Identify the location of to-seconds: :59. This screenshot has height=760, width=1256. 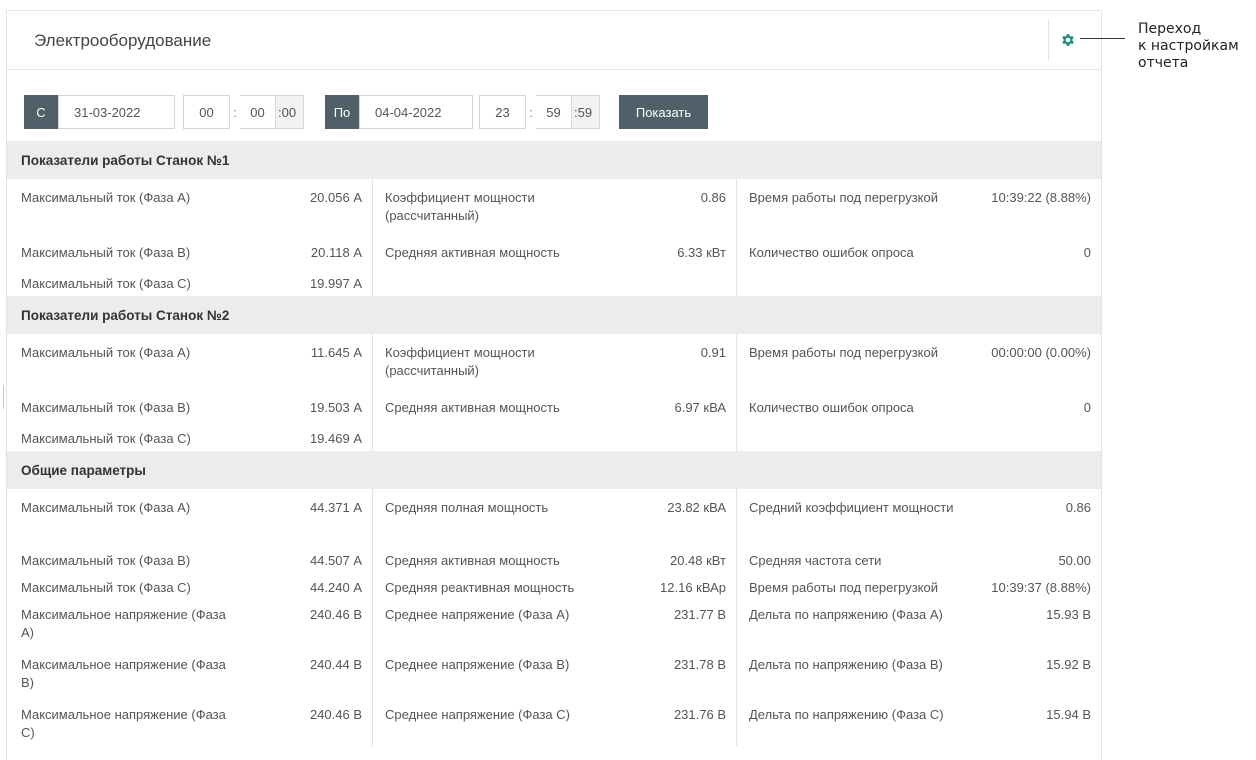
(586, 112).